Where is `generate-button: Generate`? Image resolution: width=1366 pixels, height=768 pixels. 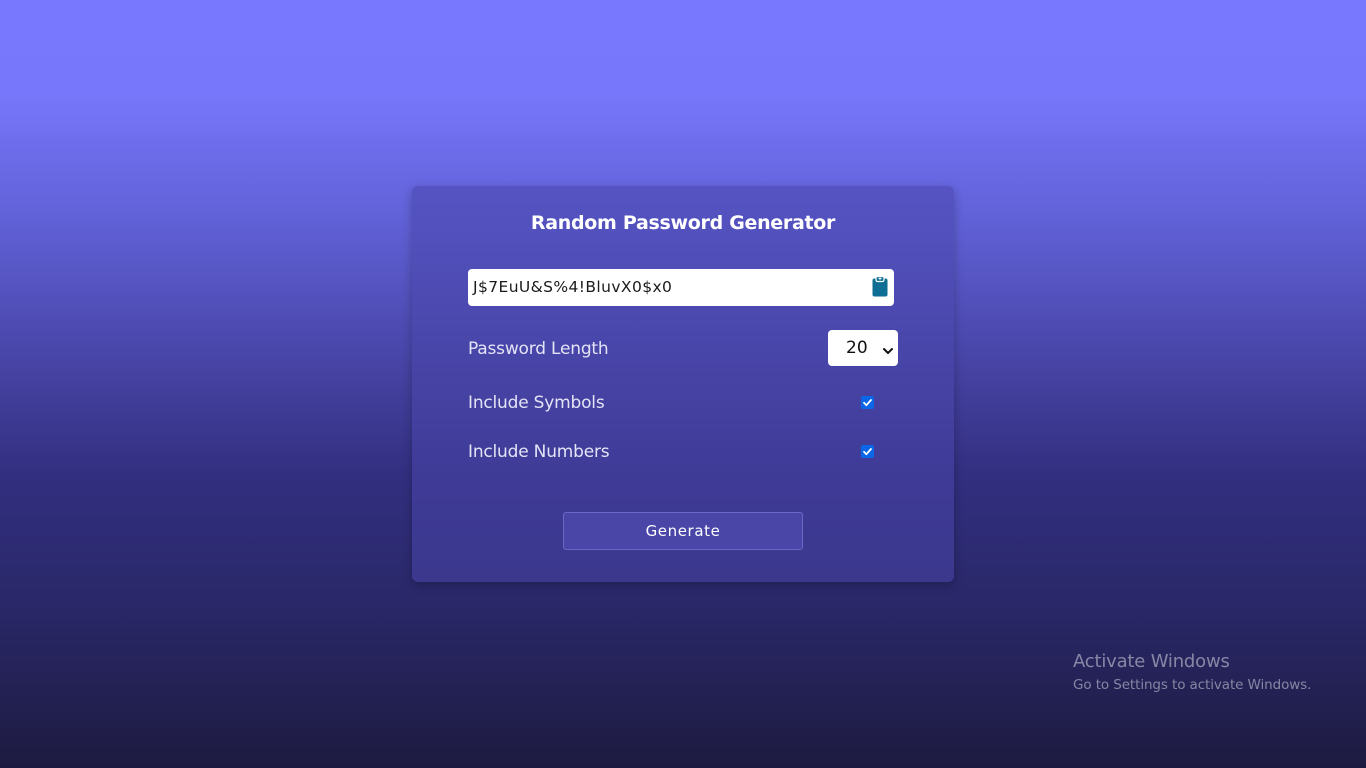
generate-button: Generate is located at coordinates (683, 531).